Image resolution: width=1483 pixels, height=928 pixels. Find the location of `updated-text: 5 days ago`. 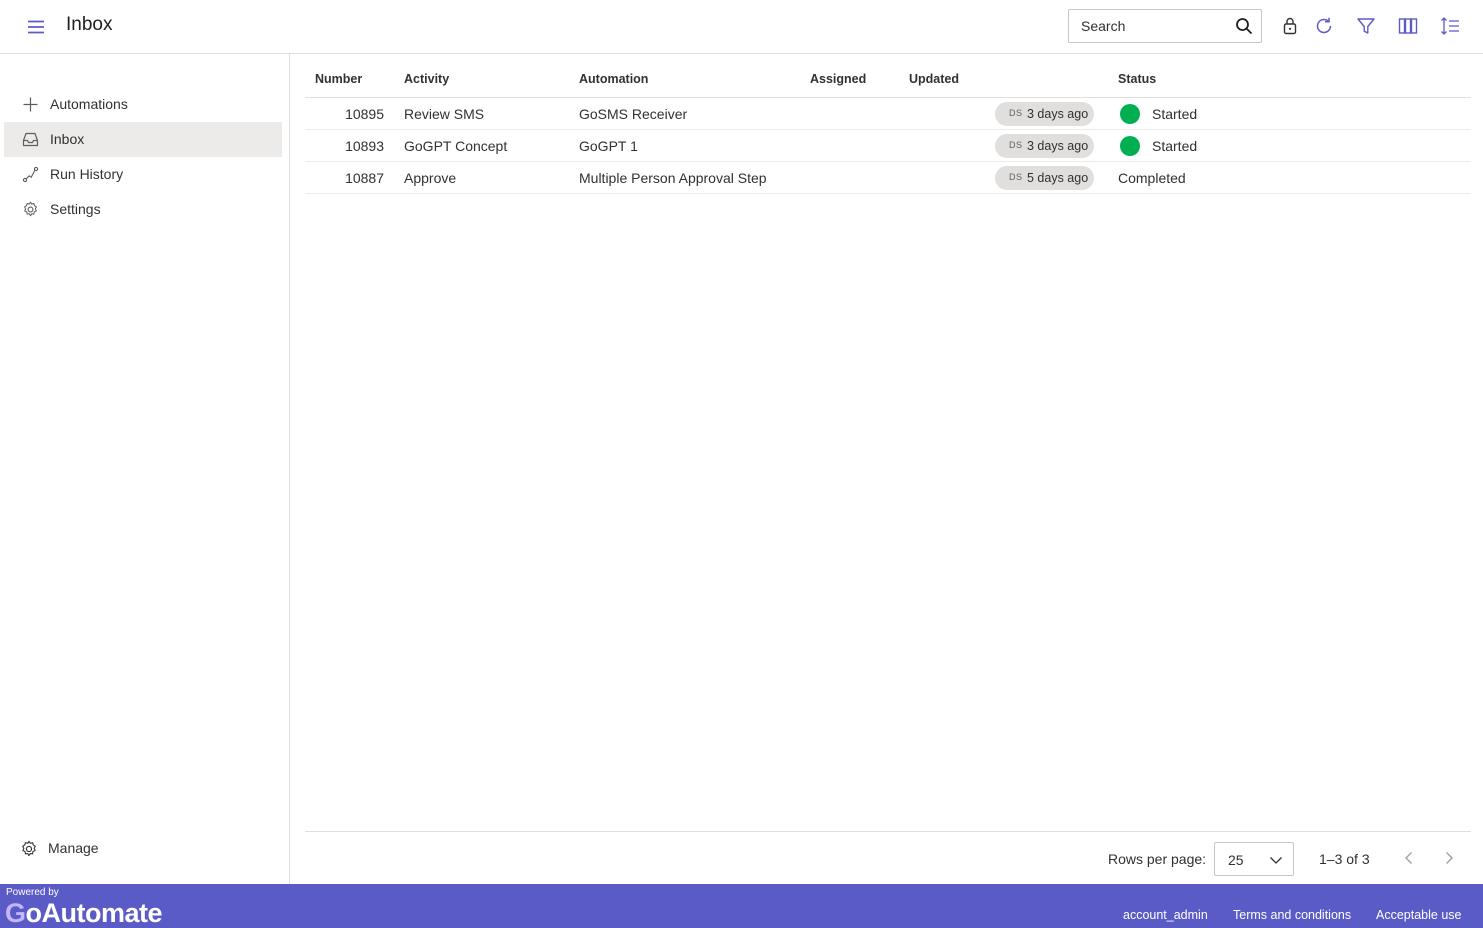

updated-text: 5 days ago is located at coordinates (1058, 178).